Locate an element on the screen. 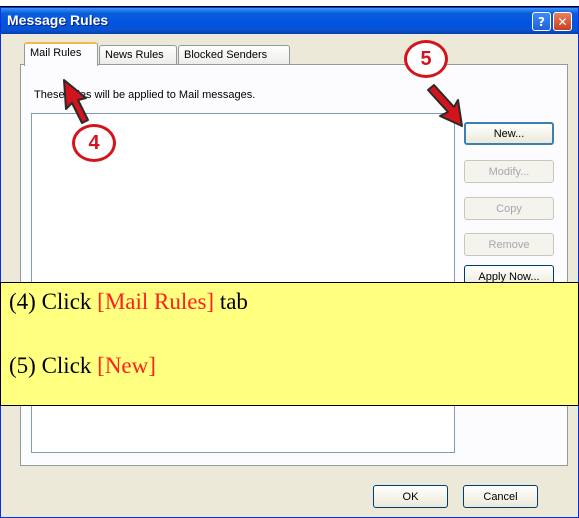 The height and width of the screenshot is (518, 579). title-bar: Message Rules ? ✕ is located at coordinates (289, 21).